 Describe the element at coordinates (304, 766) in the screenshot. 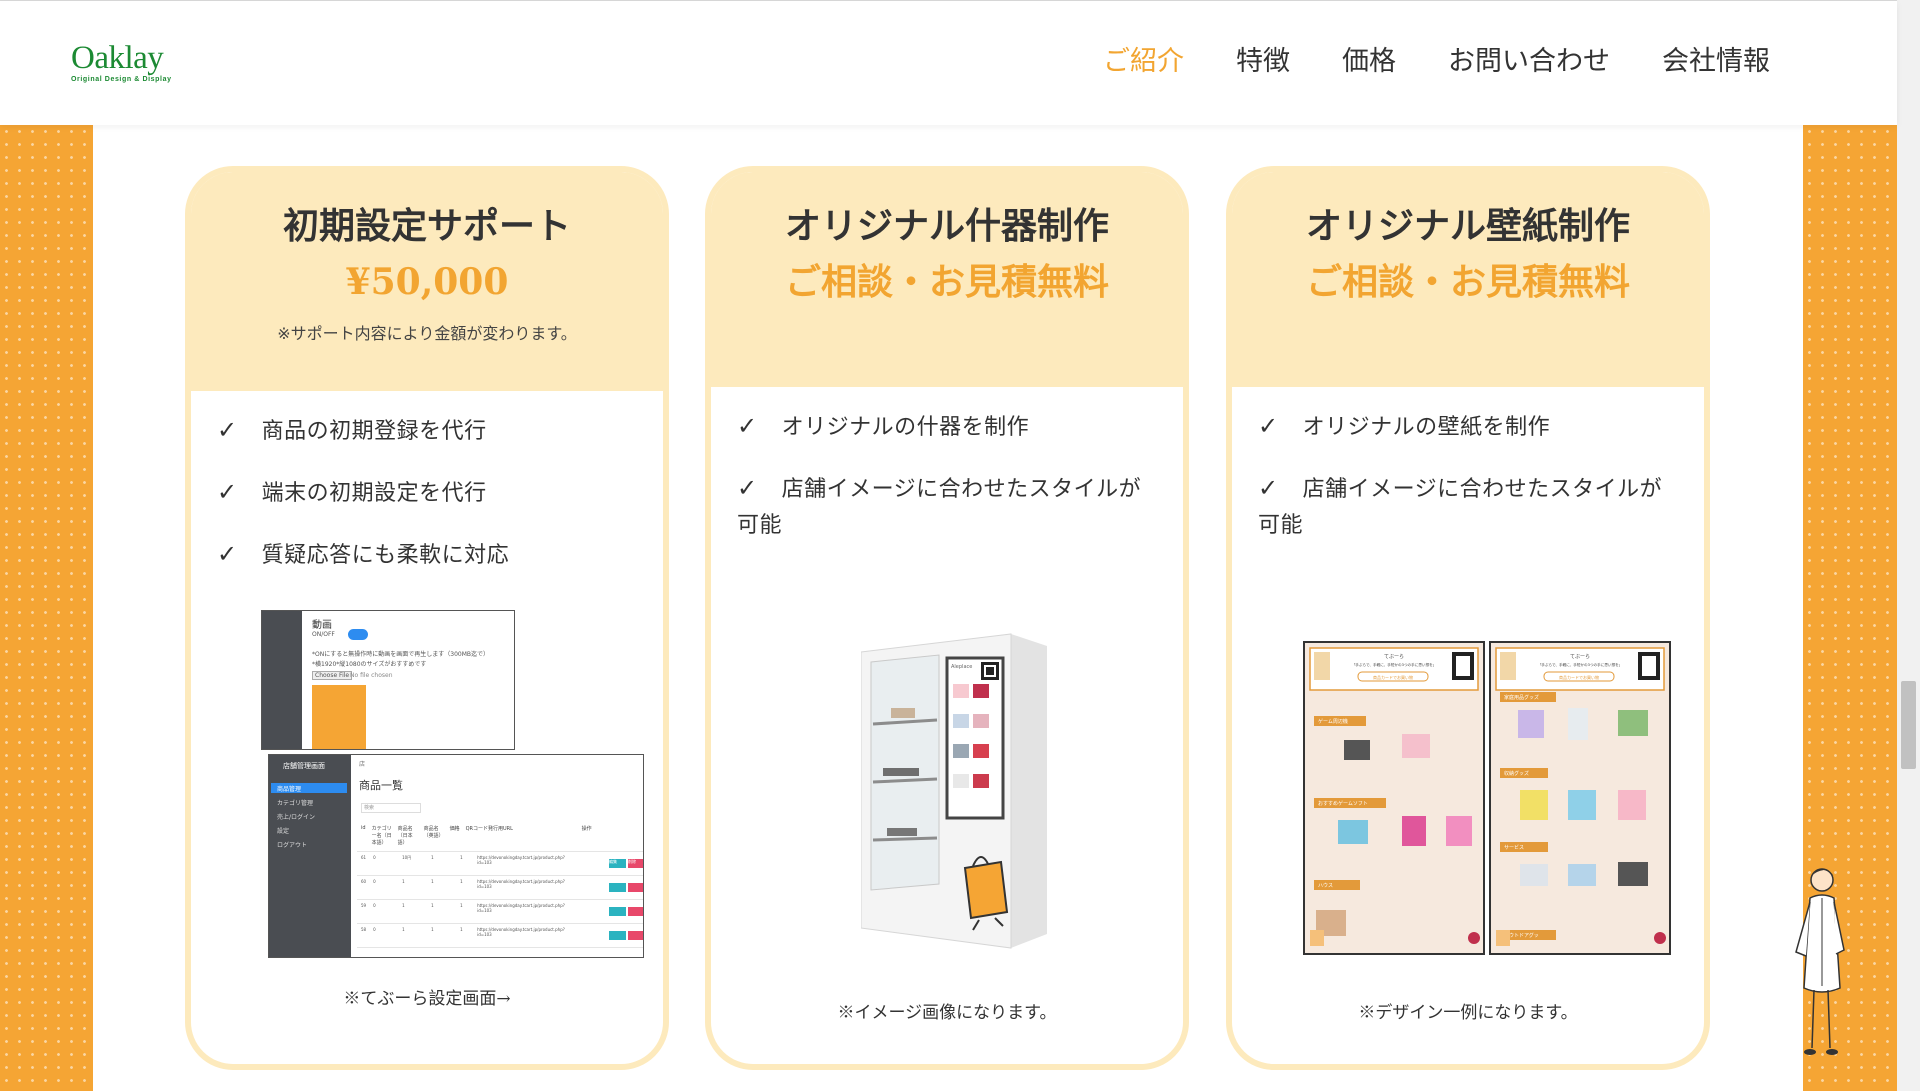

I see `mock-sidebar-title: 店舗管理画面` at that location.